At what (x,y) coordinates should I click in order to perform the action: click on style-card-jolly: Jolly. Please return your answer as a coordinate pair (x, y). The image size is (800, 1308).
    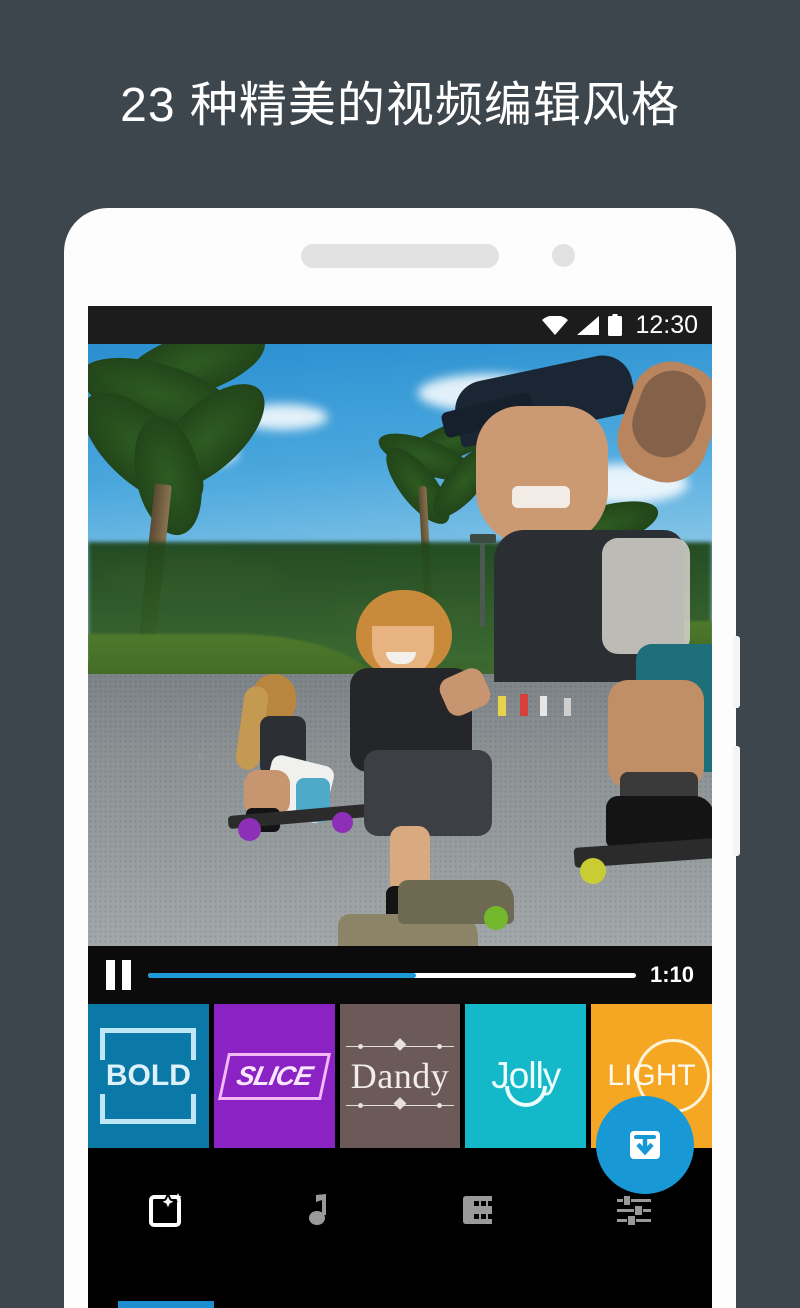
    Looking at the image, I should click on (526, 1076).